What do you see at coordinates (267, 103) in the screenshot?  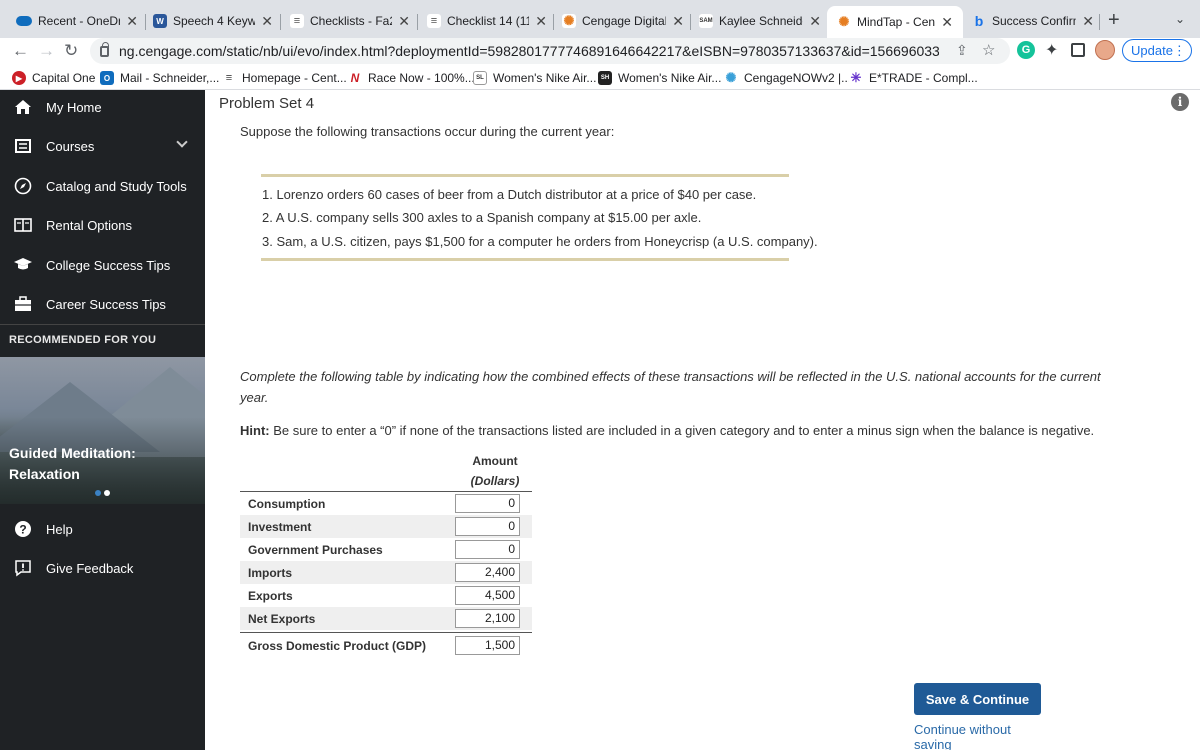 I see `page-title: Problem Set 4` at bounding box center [267, 103].